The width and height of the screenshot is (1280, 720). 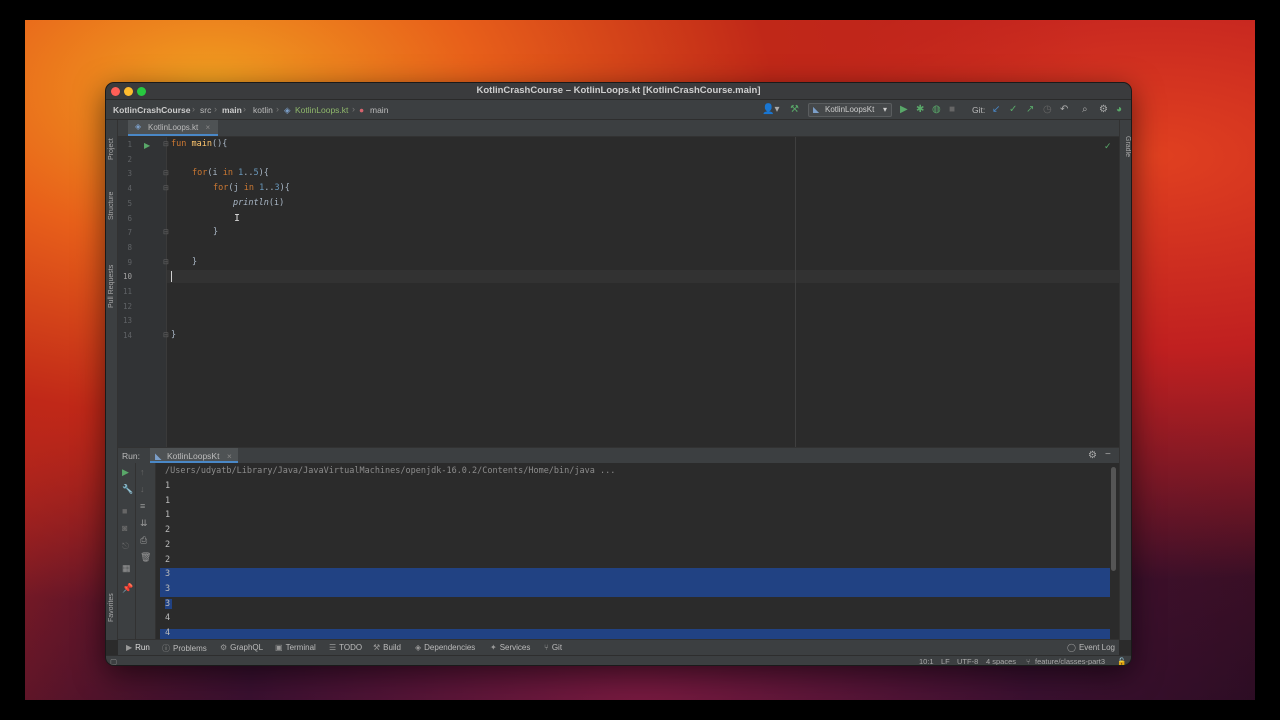 What do you see at coordinates (143, 540) in the screenshot?
I see `print-icon: ⎙` at bounding box center [143, 540].